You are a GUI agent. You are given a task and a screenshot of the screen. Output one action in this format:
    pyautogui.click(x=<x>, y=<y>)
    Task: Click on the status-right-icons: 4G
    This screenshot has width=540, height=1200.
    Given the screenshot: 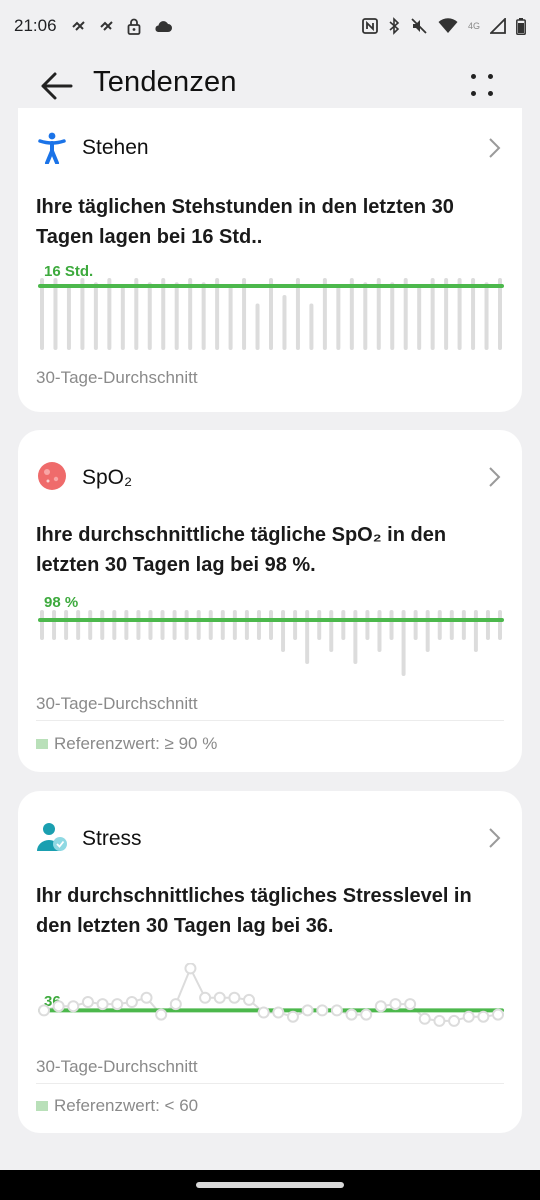 What is the action you would take?
    pyautogui.click(x=444, y=26)
    